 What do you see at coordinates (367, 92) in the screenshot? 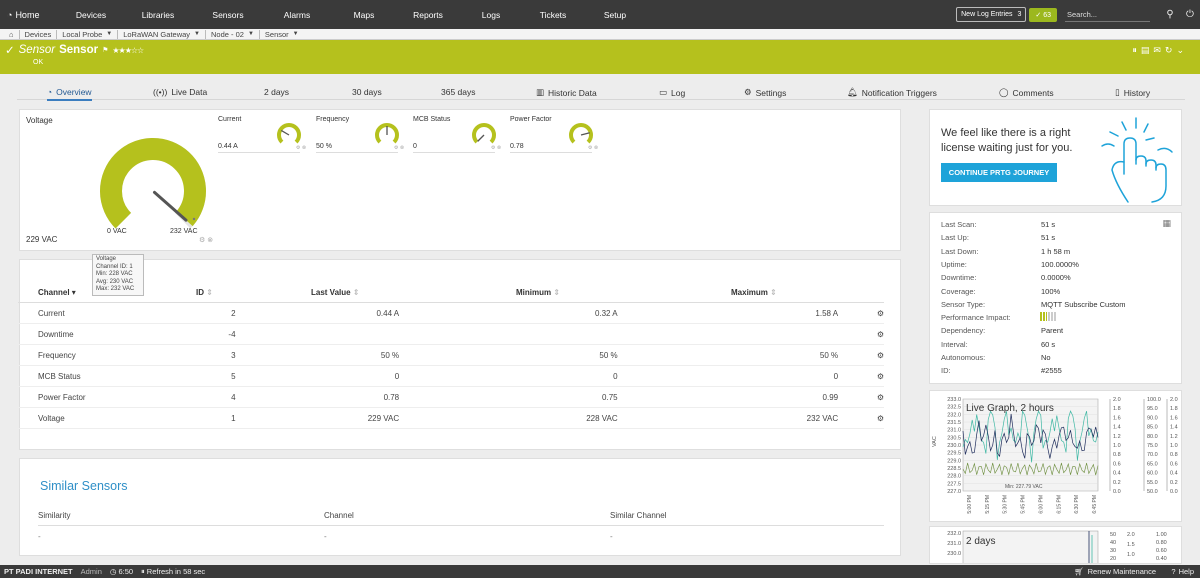
I see `tab-30-days: 30 days` at bounding box center [367, 92].